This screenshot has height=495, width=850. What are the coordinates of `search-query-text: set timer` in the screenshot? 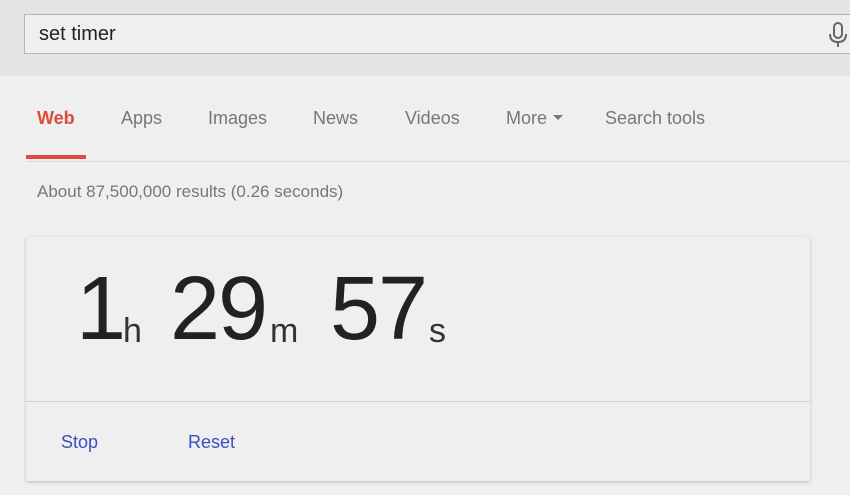 It's located at (77, 34).